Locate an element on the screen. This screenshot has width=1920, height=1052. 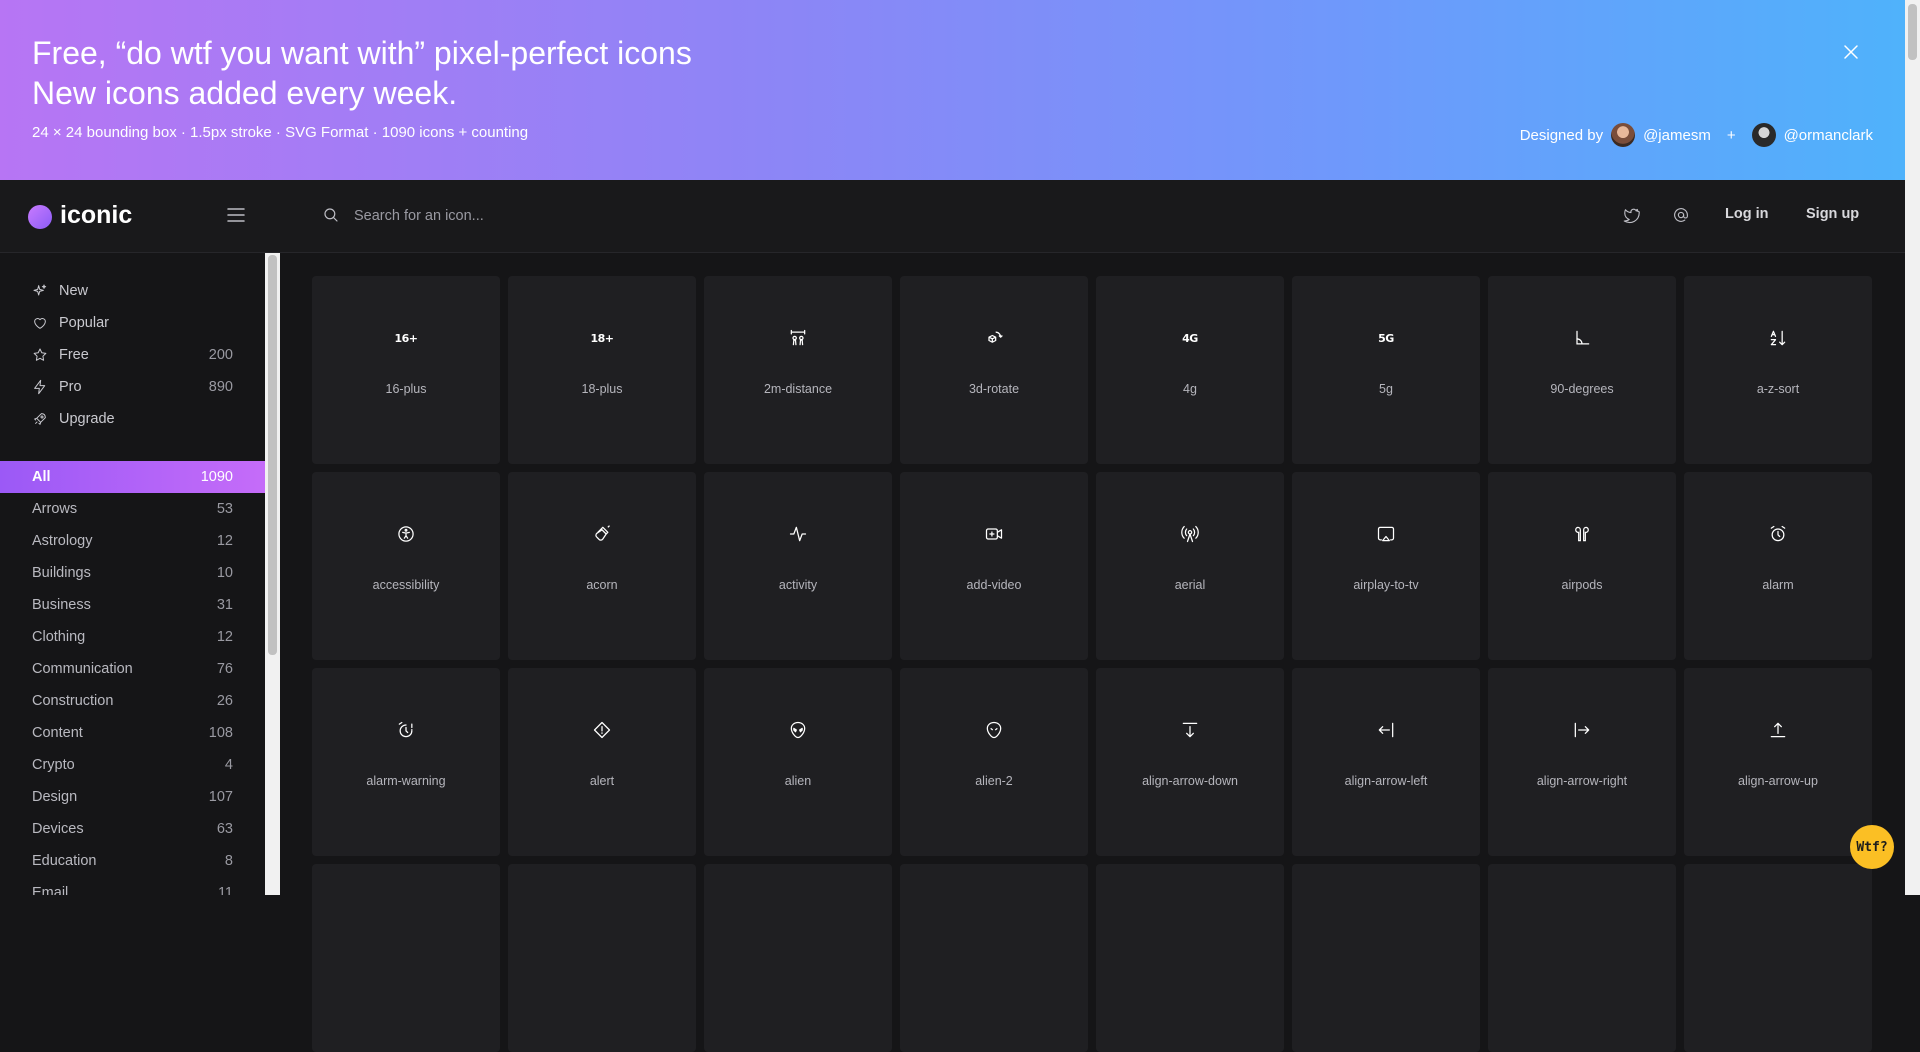
category-buildings: Buildings 10 is located at coordinates (132, 573).